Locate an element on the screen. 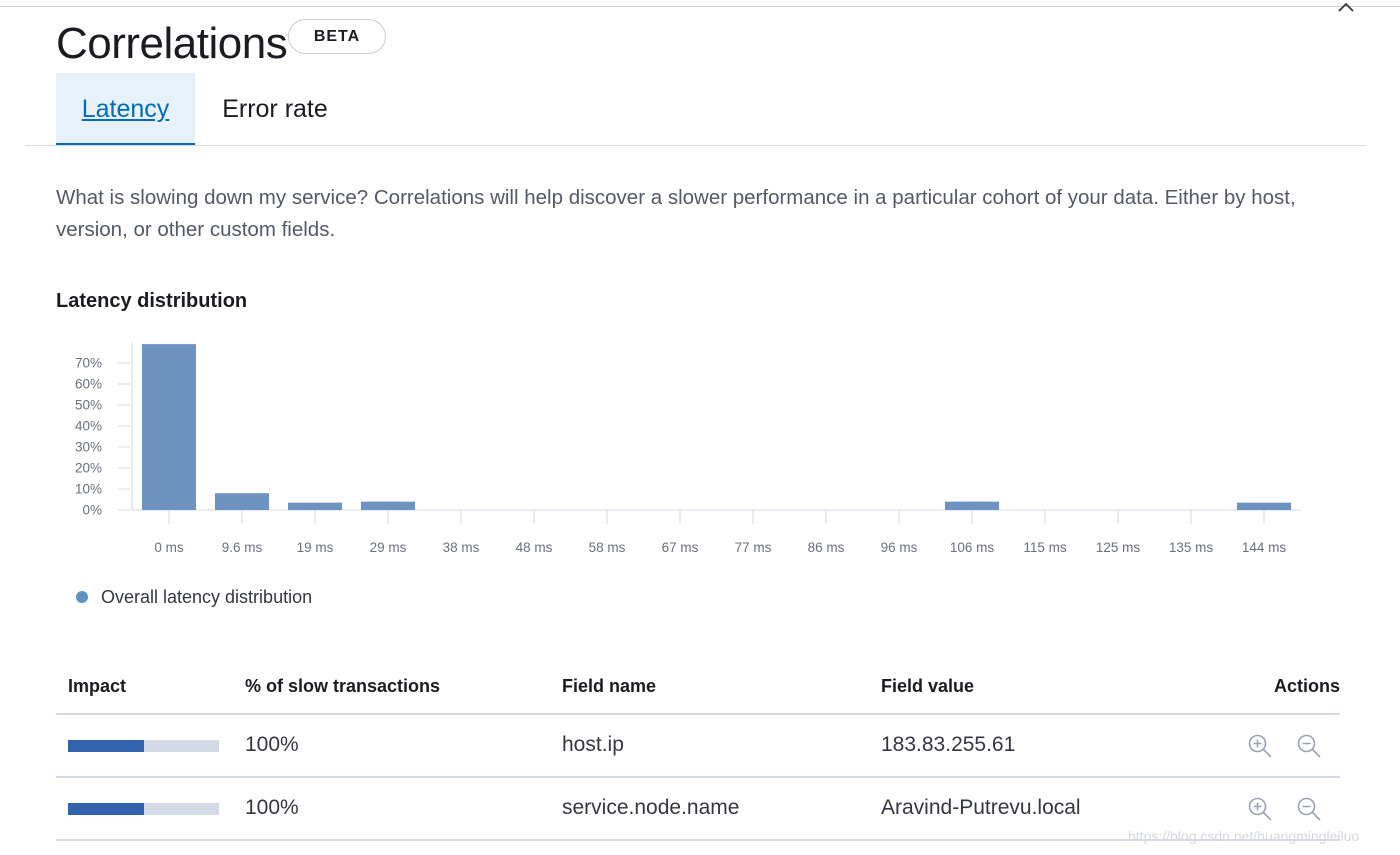 Image resolution: width=1400 pixels, height=855 pixels. tab-bar: Latency Error rate is located at coordinates (700, 109).